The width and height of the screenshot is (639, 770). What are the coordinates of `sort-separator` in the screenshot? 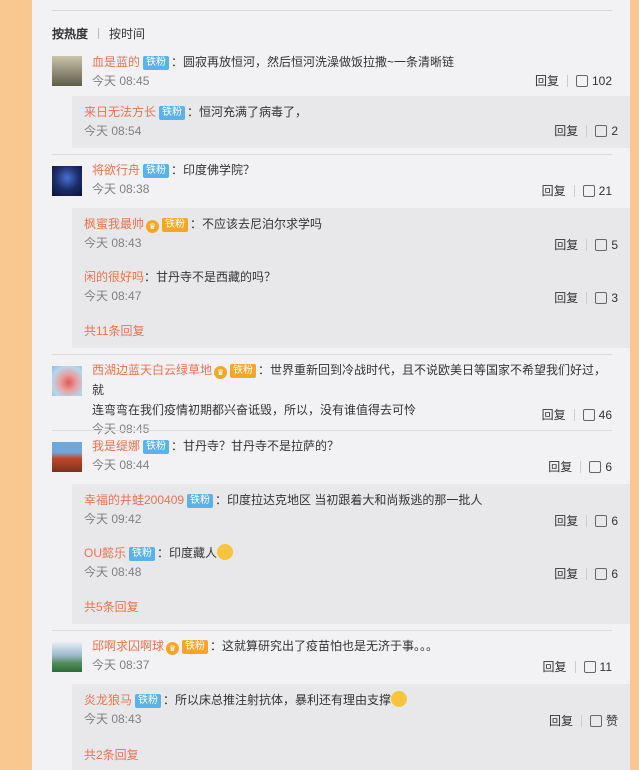 It's located at (99, 33).